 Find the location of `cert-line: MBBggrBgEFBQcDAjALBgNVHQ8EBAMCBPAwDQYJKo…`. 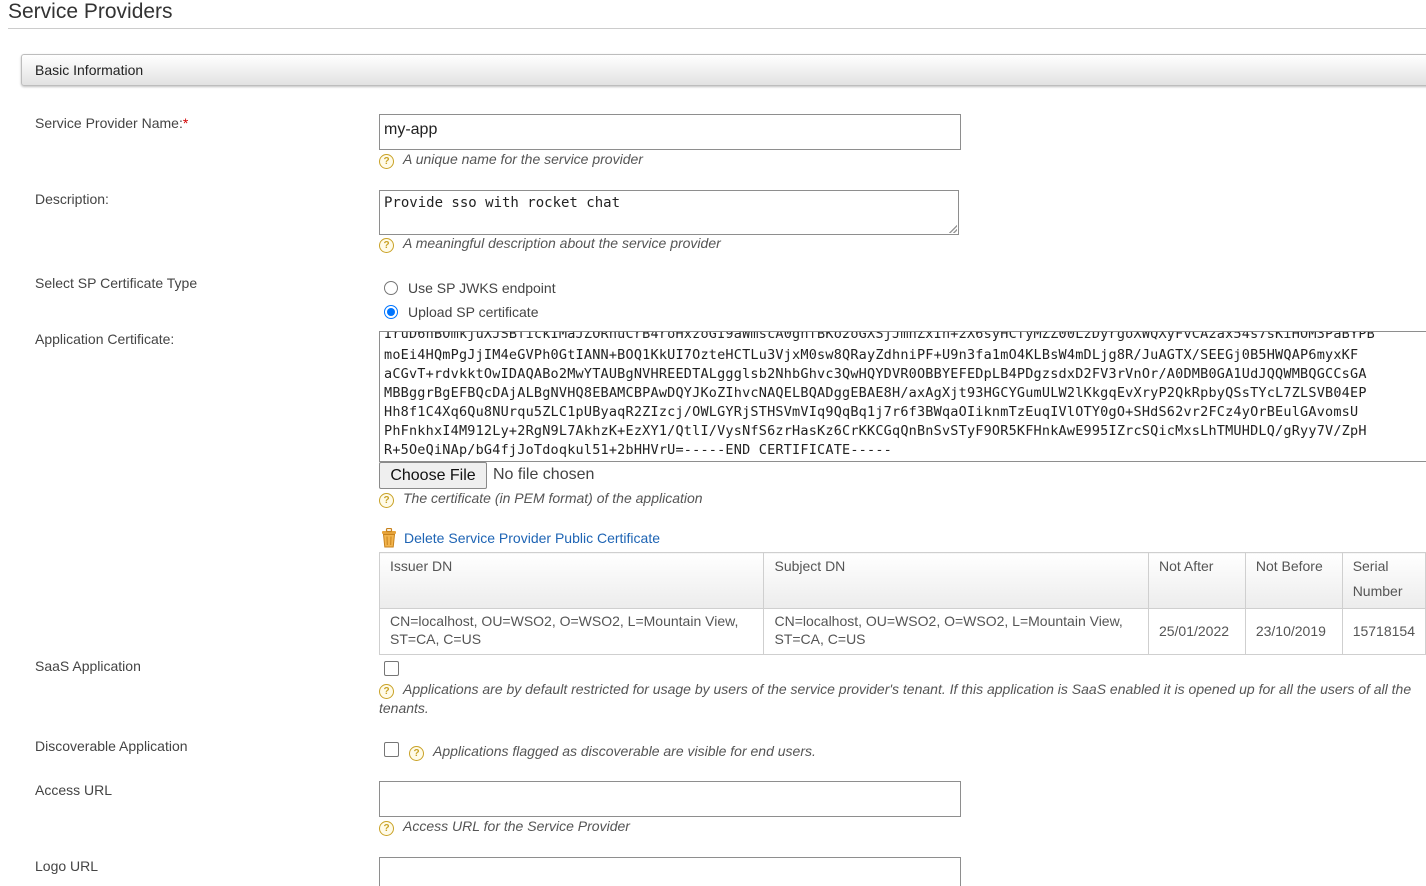

cert-line: MBBggrBgEFBQcDAjALBgNVHQ8EBAMCBPAwDQYJKo… is located at coordinates (875, 393).